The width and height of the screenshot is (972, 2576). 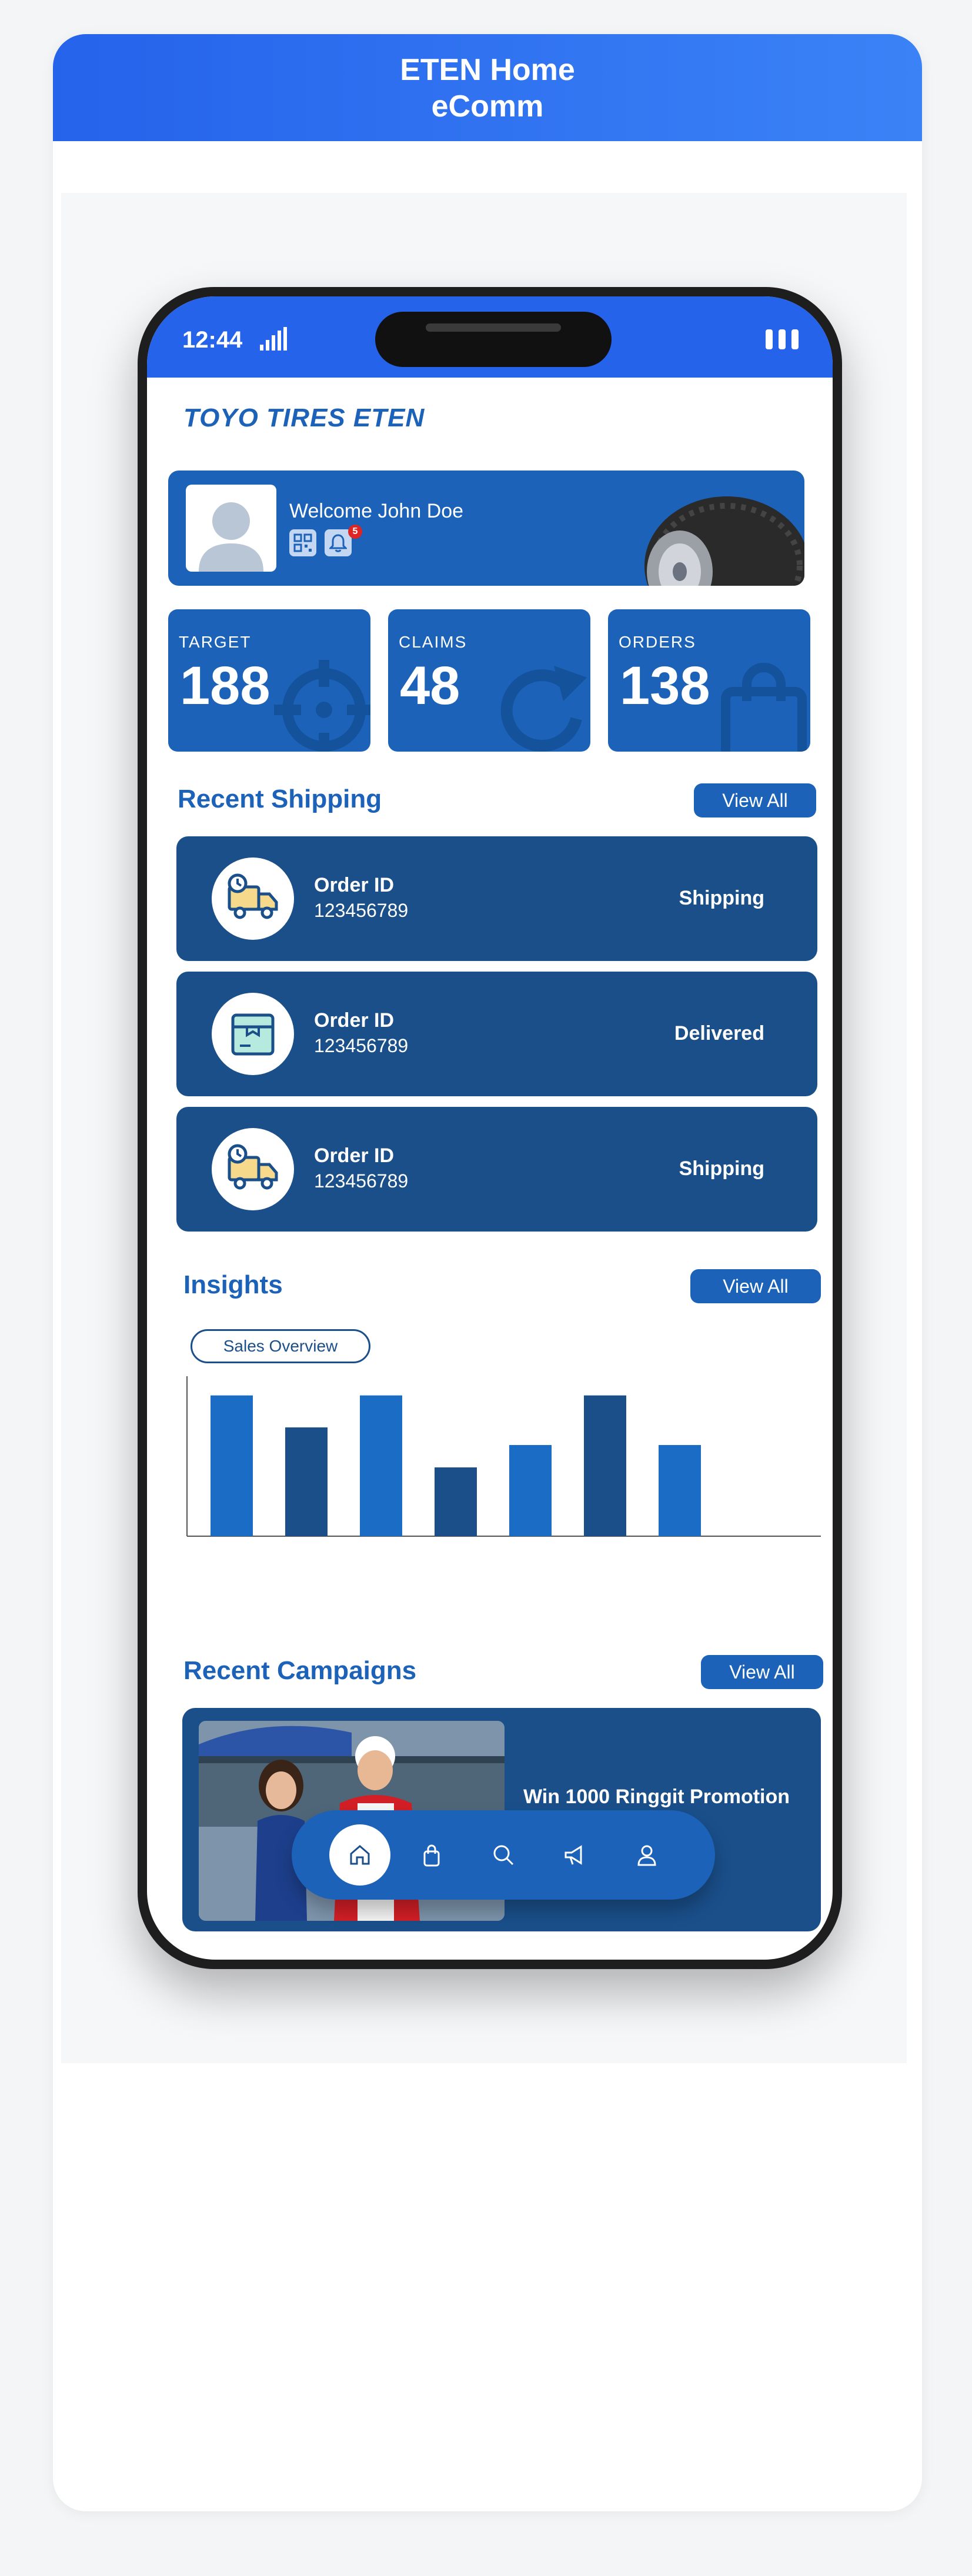 What do you see at coordinates (487, 106) in the screenshot?
I see `header-subtitle: eComm` at bounding box center [487, 106].